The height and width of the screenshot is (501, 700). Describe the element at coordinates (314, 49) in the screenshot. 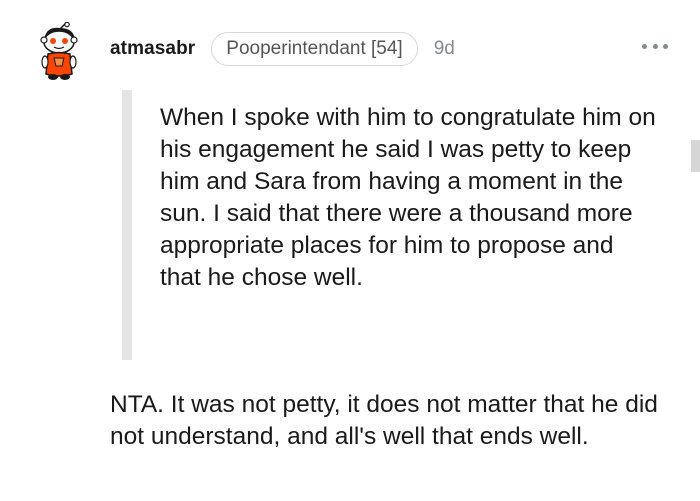

I see `user-flair: Pooperintendant [54]` at that location.